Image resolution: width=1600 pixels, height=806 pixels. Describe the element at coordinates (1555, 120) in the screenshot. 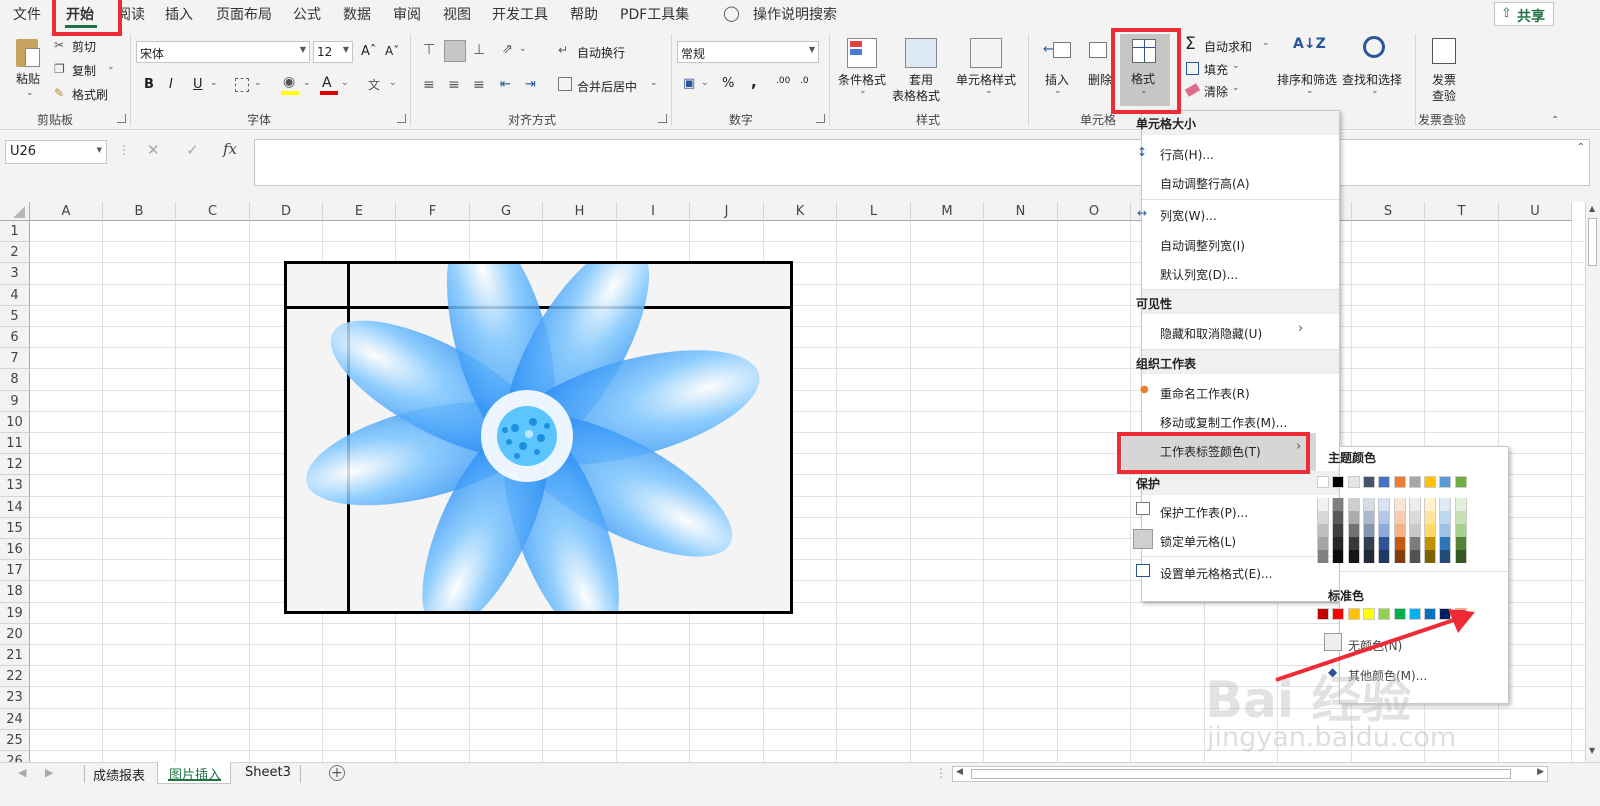

I see `collapse-ribbon-icon: ⌃` at that location.